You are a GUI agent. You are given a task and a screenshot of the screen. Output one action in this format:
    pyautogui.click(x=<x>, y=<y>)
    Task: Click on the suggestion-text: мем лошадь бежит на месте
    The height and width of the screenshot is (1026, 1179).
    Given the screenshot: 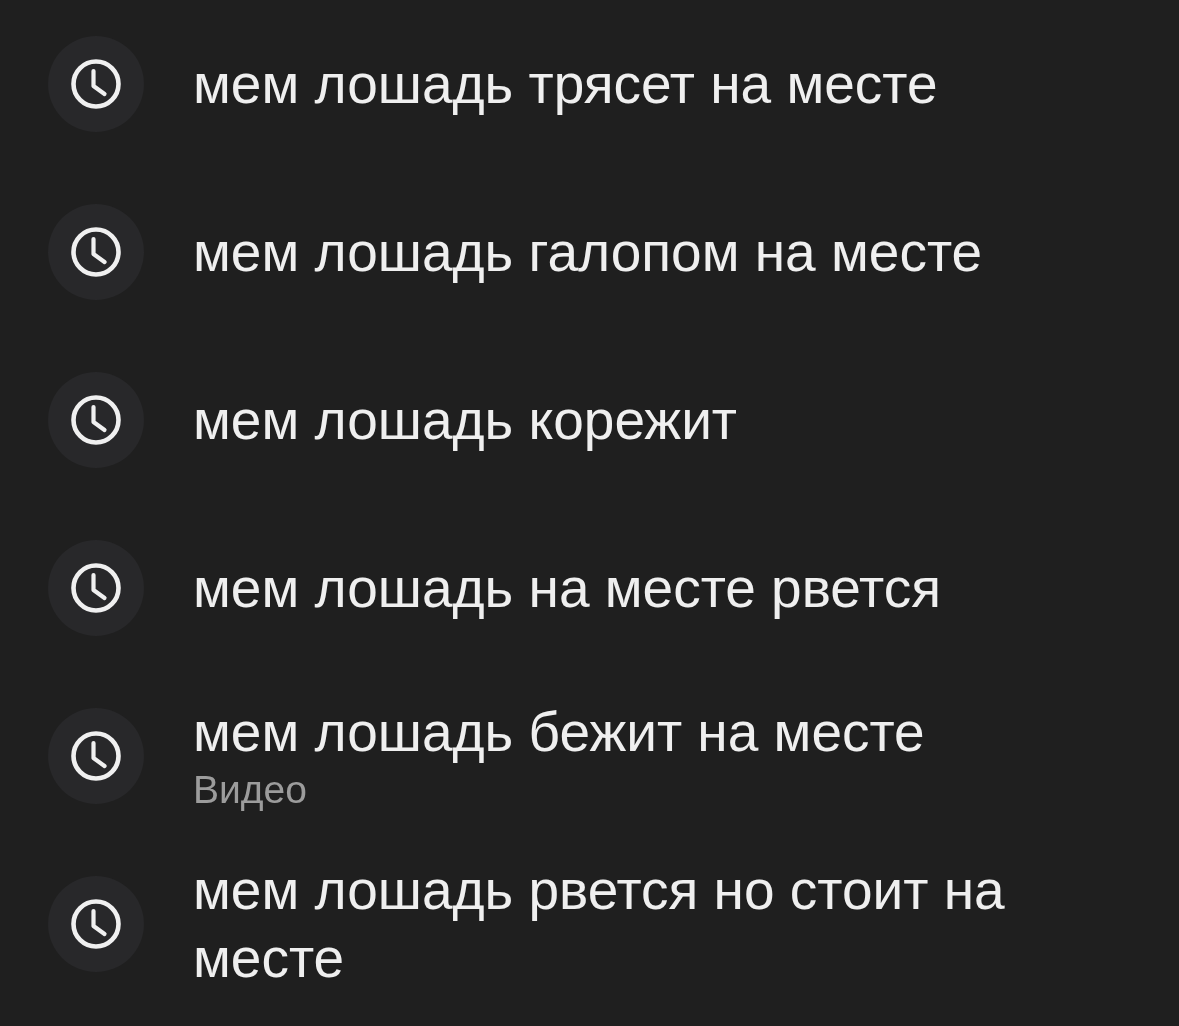 What is the action you would take?
    pyautogui.click(x=559, y=732)
    